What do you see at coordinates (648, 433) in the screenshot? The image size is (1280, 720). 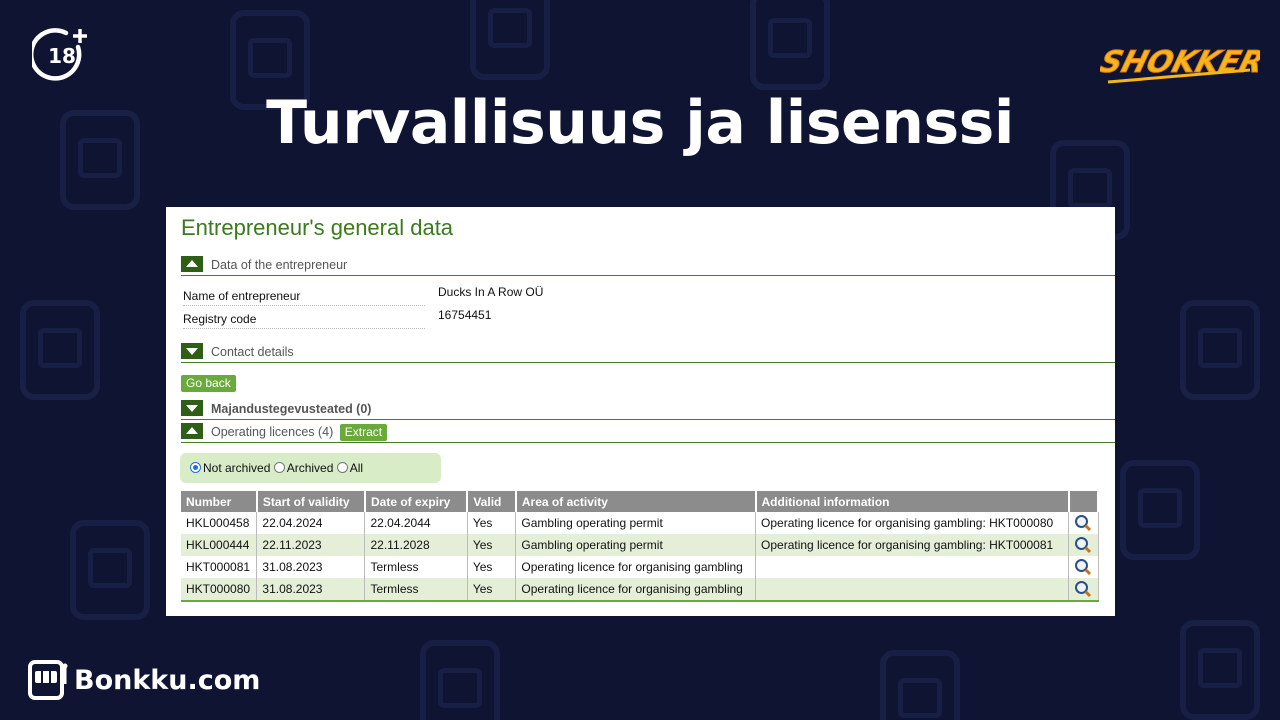 I see `section-operating-licences: Operating licences (4) Extract` at bounding box center [648, 433].